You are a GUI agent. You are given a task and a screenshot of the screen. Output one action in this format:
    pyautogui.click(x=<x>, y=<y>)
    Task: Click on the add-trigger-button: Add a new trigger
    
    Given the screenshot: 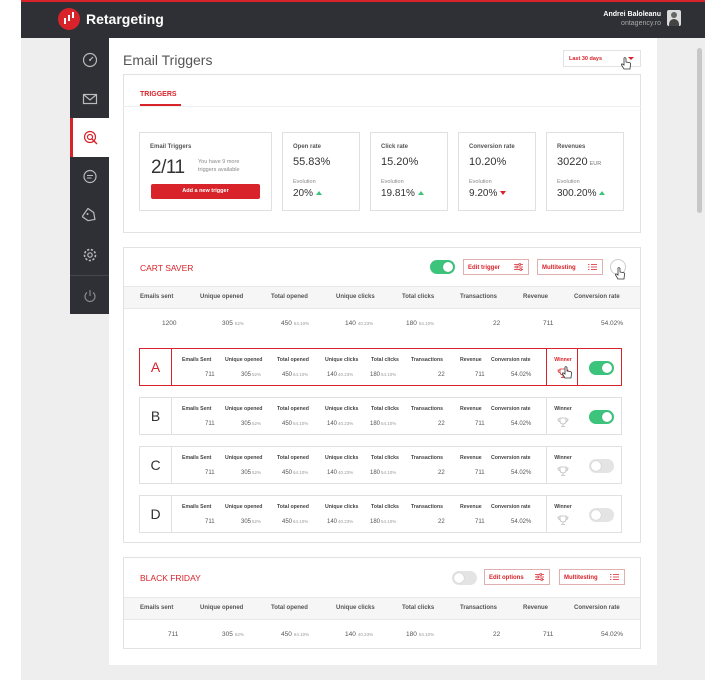 What is the action you would take?
    pyautogui.click(x=205, y=191)
    